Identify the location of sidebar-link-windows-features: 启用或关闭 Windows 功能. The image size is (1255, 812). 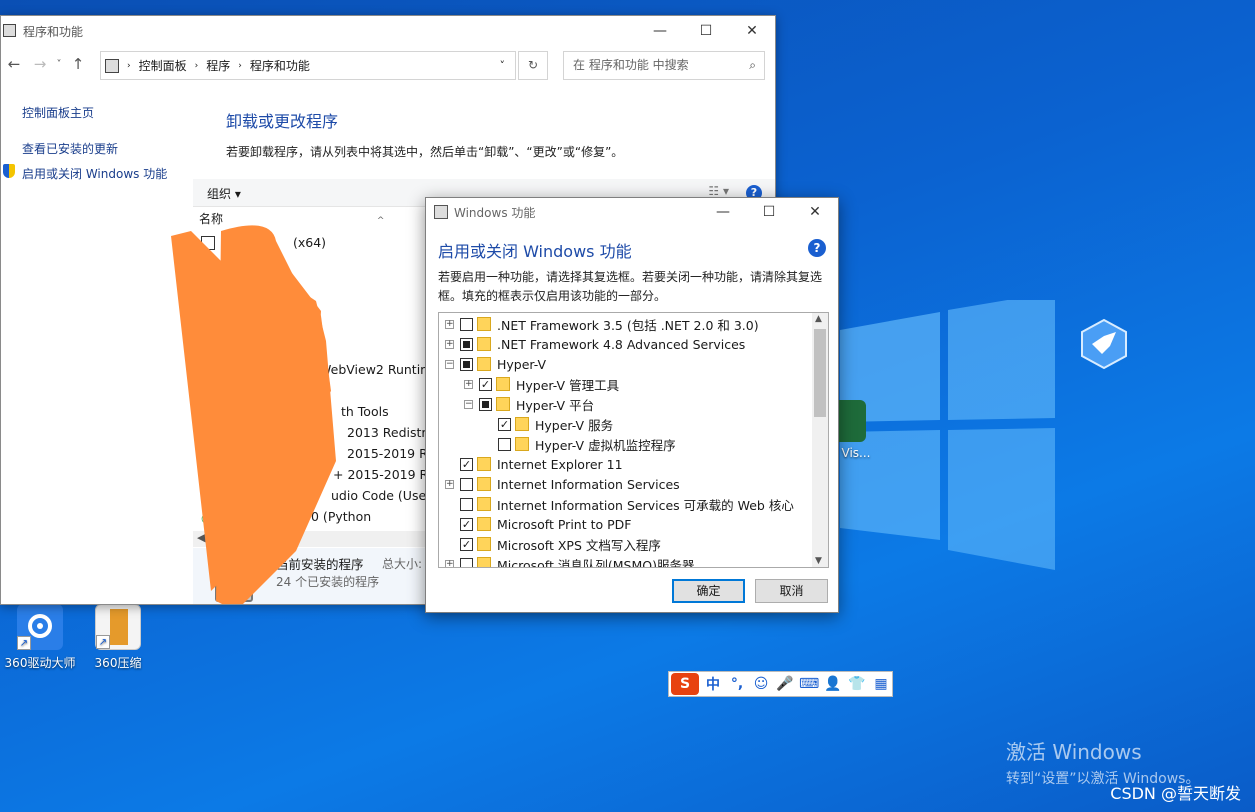
(94, 173).